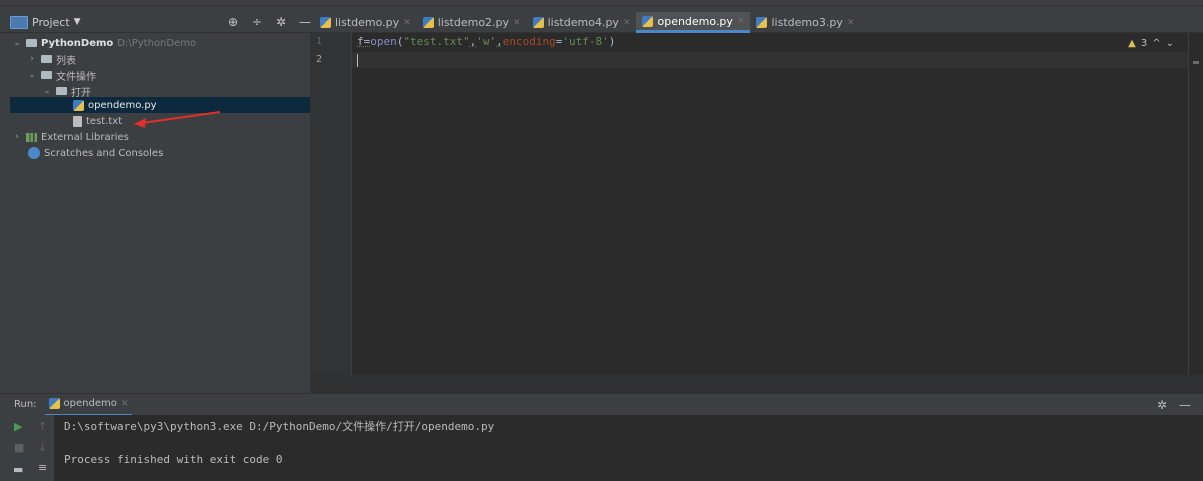  What do you see at coordinates (436, 41) in the screenshot?
I see `code-string: "test.txt"` at bounding box center [436, 41].